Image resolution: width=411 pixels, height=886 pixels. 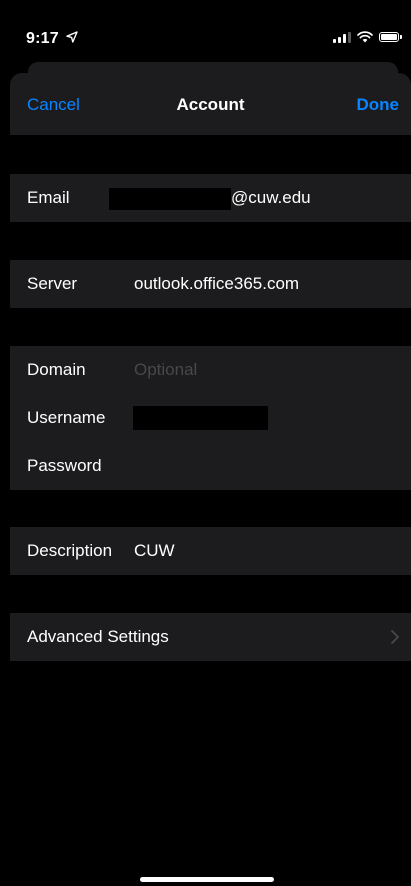 What do you see at coordinates (200, 418) in the screenshot?
I see `redacted-username` at bounding box center [200, 418].